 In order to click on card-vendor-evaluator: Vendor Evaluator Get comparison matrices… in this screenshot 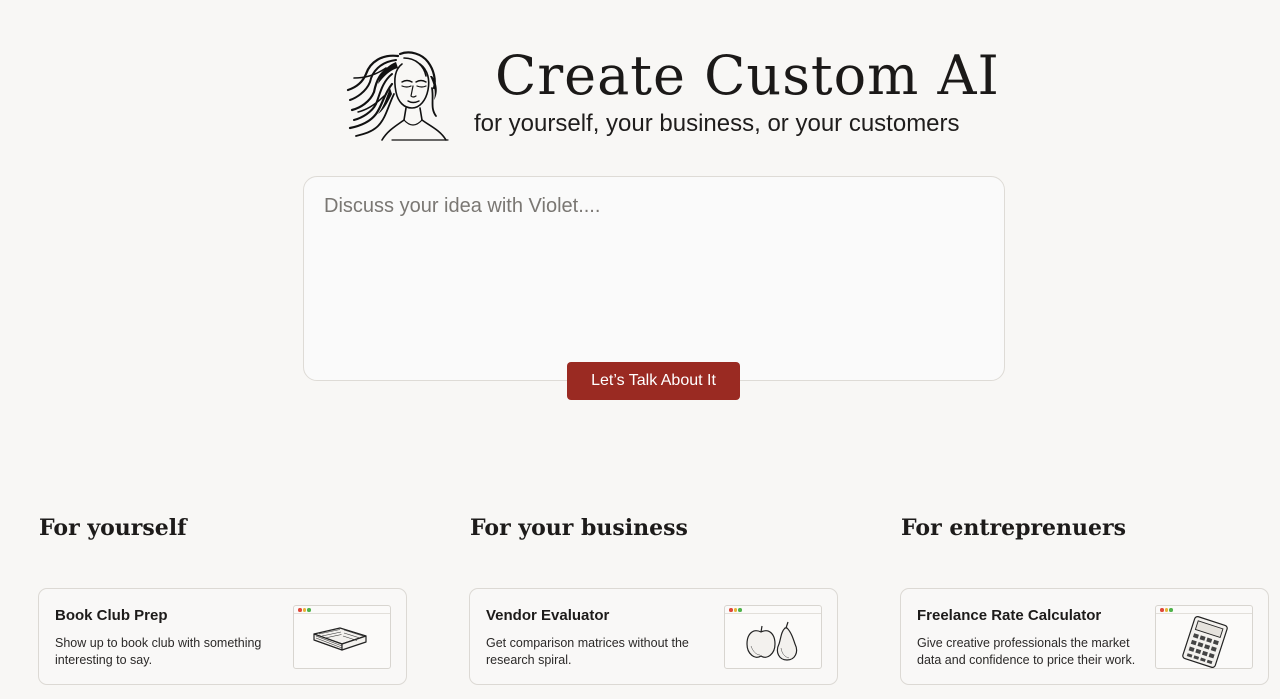, I will do `click(653, 636)`.